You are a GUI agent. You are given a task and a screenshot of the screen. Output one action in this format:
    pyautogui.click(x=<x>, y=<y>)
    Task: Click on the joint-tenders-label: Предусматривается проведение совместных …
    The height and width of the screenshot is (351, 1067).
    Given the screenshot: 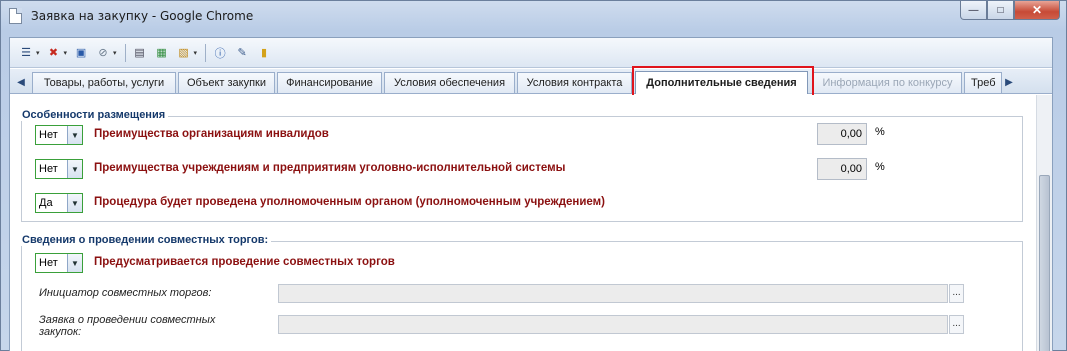 What is the action you would take?
    pyautogui.click(x=244, y=262)
    